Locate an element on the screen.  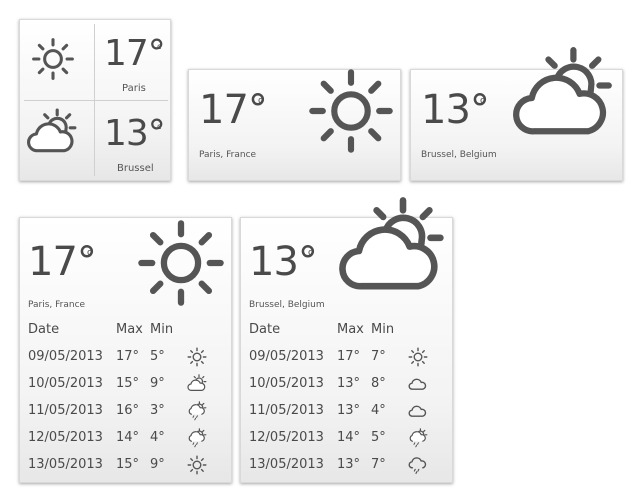
brussel-temp: 13° is located at coordinates (135, 133).